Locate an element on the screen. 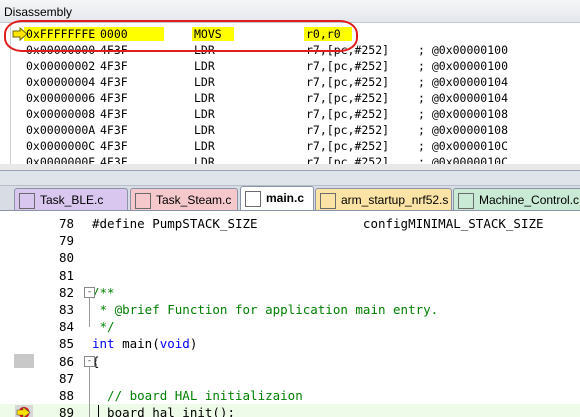 This screenshot has height=417, width=580. instruction-address: 0x00000000 is located at coordinates (61, 50).